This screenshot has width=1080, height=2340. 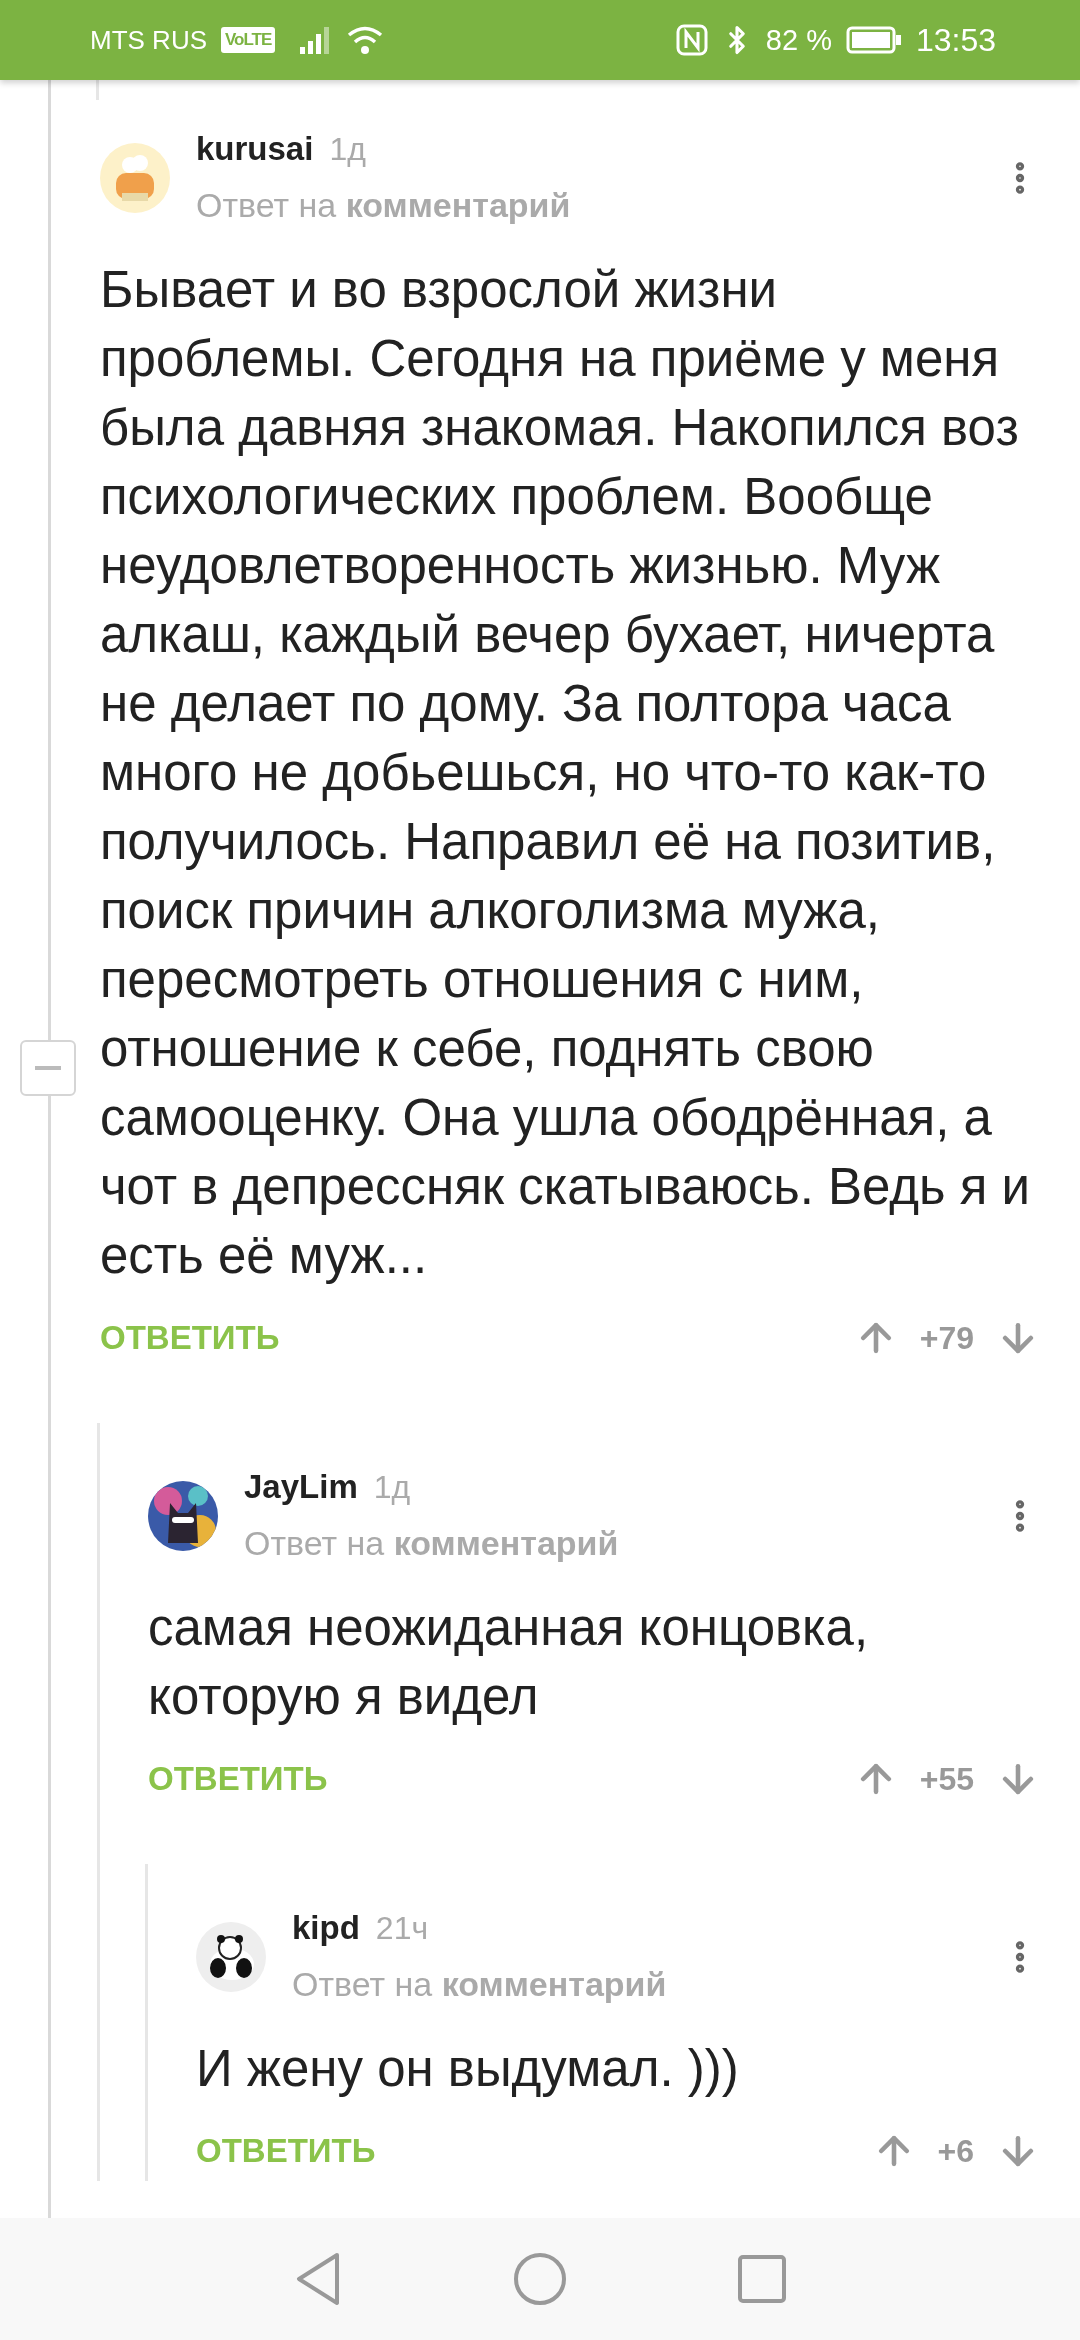 What do you see at coordinates (798, 40) in the screenshot?
I see `battery-percent: 82 %` at bounding box center [798, 40].